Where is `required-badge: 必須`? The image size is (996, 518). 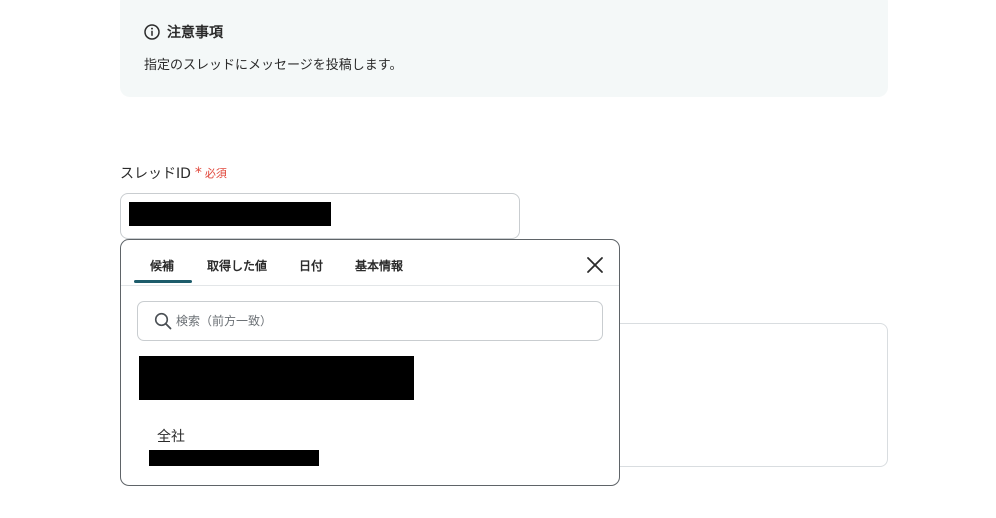 required-badge: 必須 is located at coordinates (215, 173).